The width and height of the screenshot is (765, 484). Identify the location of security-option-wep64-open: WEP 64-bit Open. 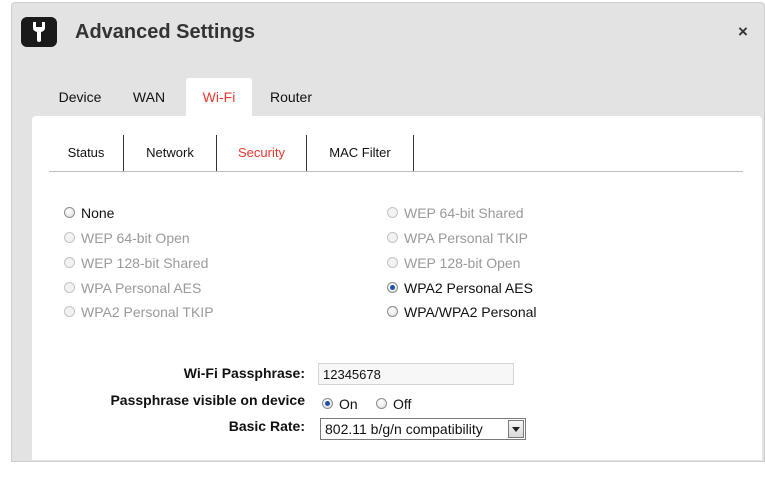
(127, 237).